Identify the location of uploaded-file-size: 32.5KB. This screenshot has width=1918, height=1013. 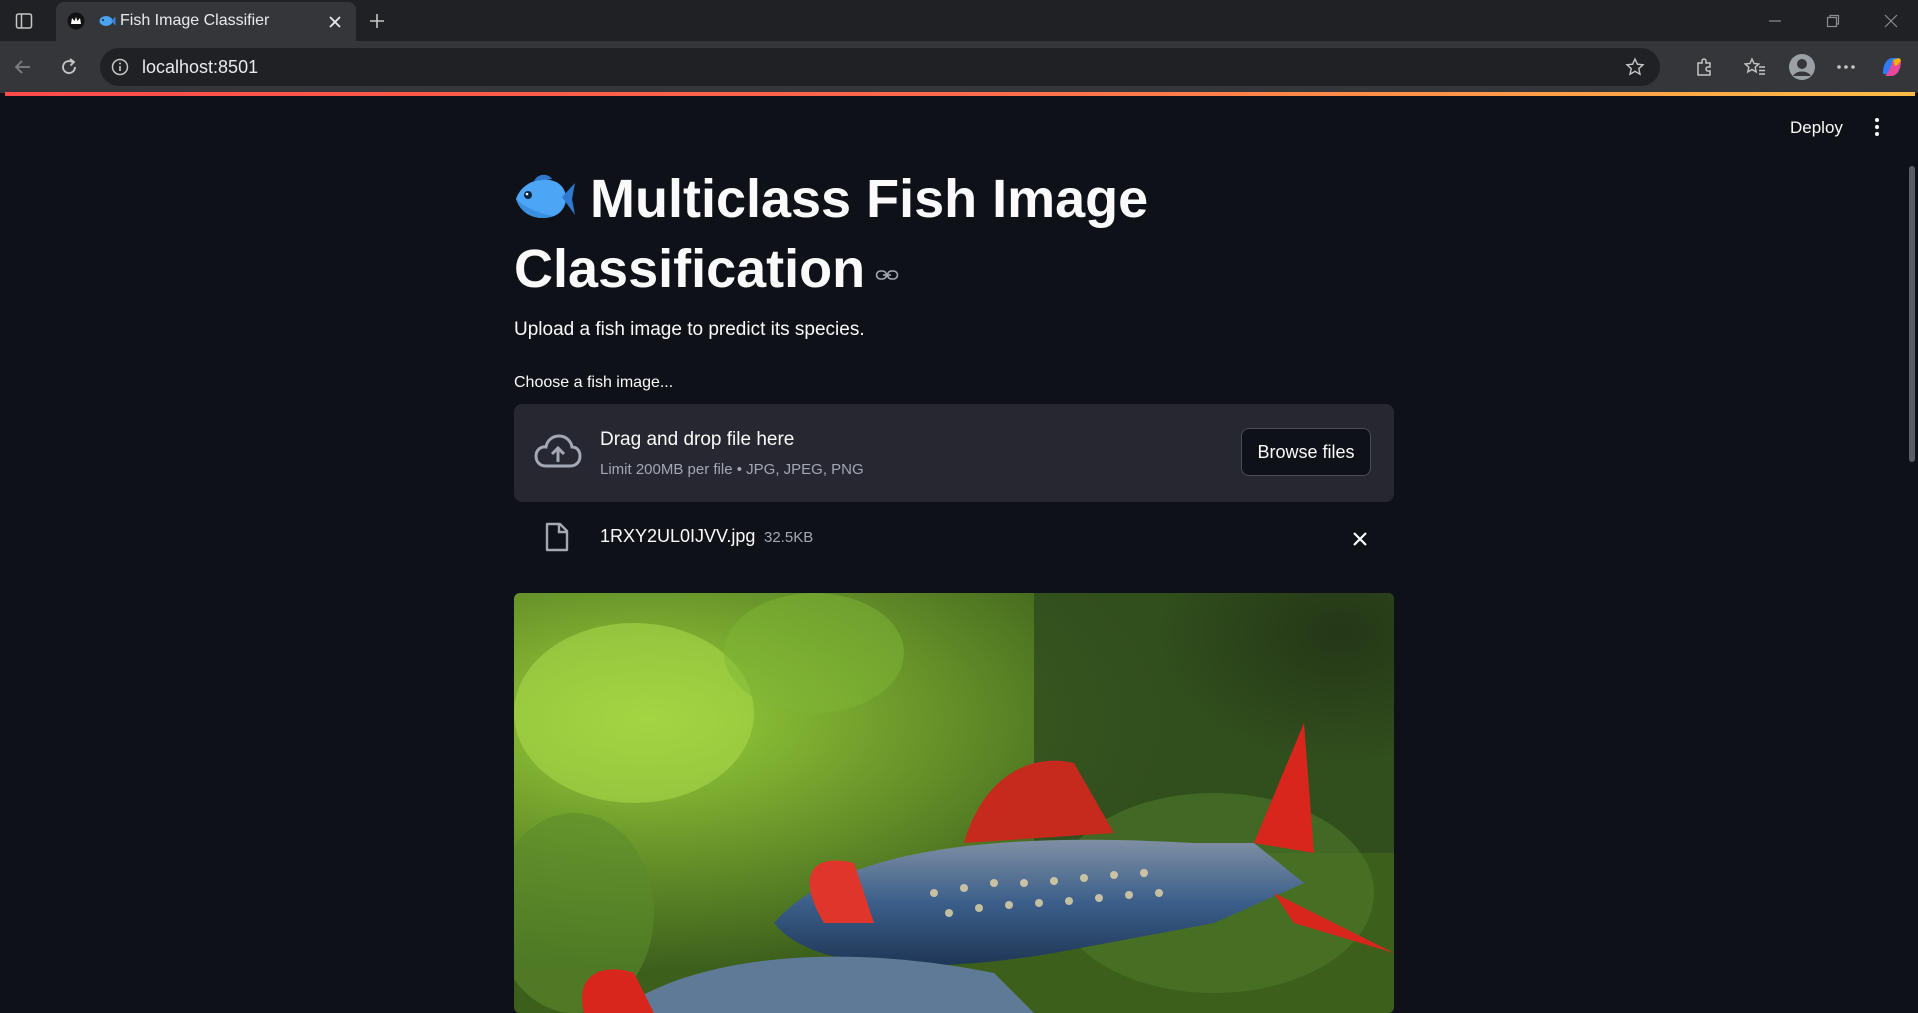
(789, 537).